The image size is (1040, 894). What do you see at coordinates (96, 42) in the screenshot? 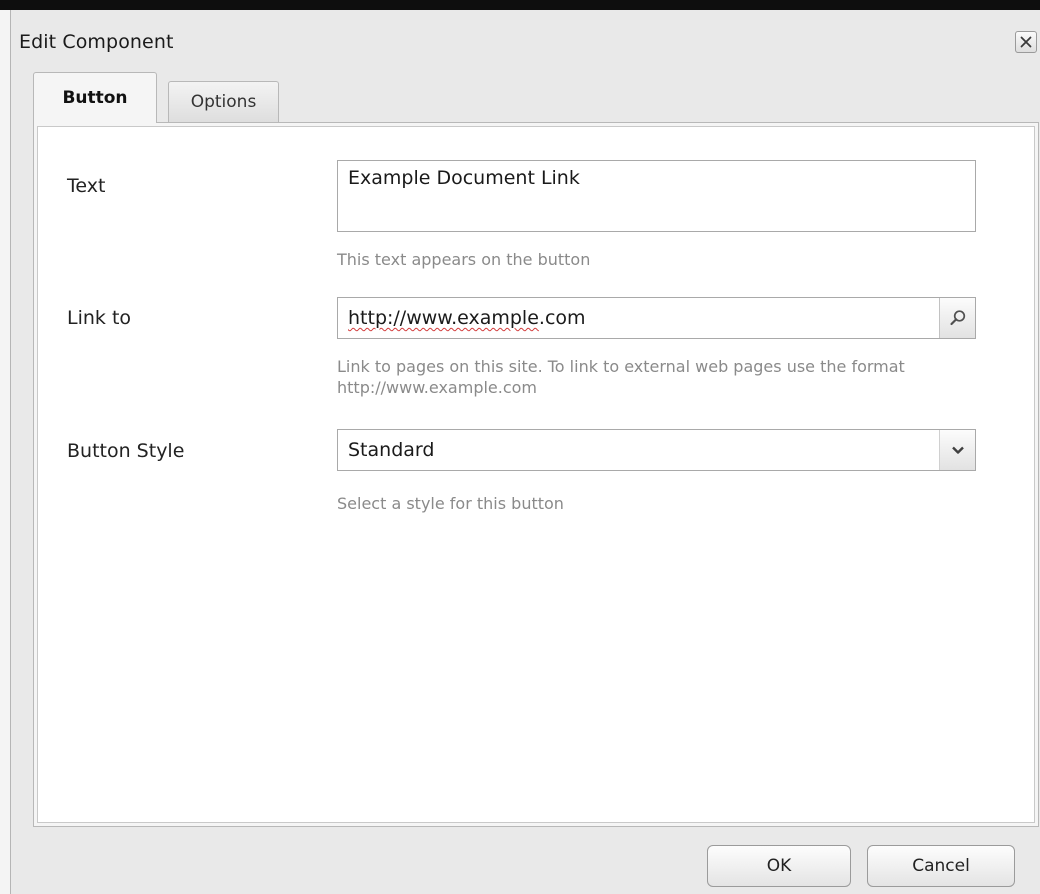
I see `dialog-title: Edit Component` at bounding box center [96, 42].